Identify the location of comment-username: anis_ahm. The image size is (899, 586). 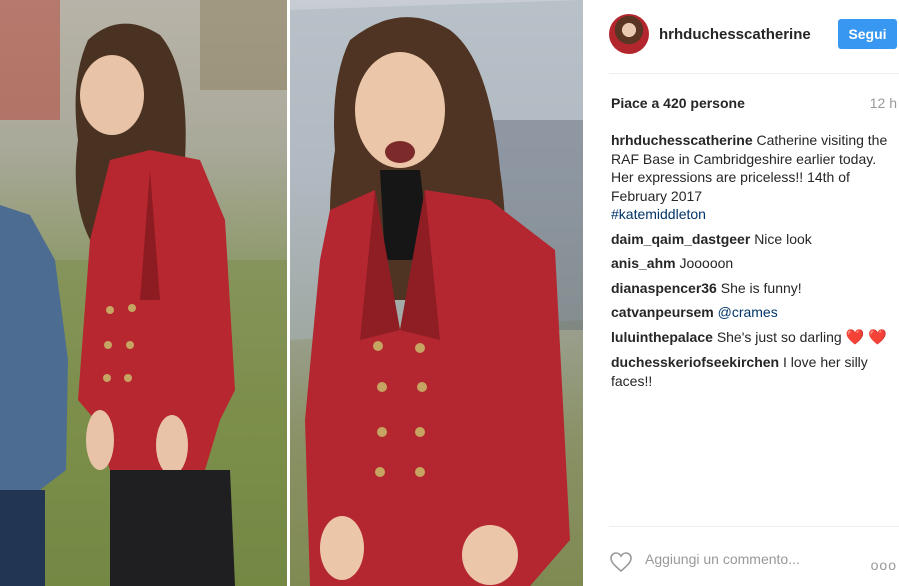
(643, 263).